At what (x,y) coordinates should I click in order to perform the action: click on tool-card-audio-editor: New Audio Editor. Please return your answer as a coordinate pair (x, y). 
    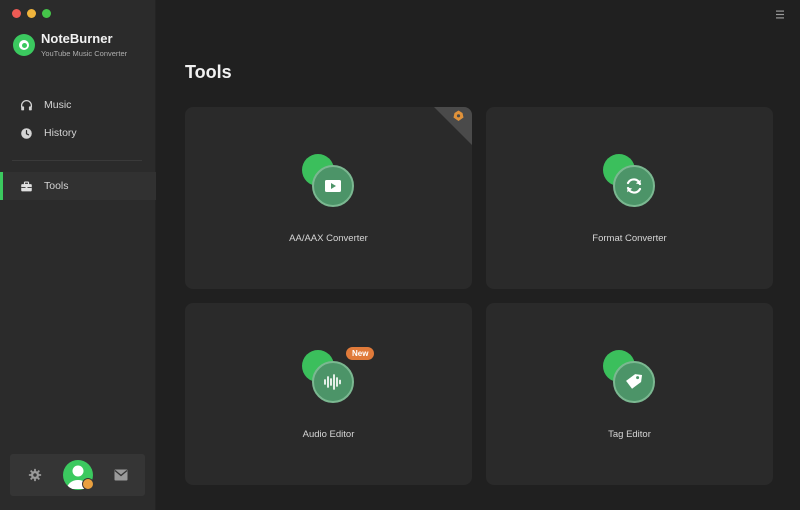
    Looking at the image, I should click on (328, 394).